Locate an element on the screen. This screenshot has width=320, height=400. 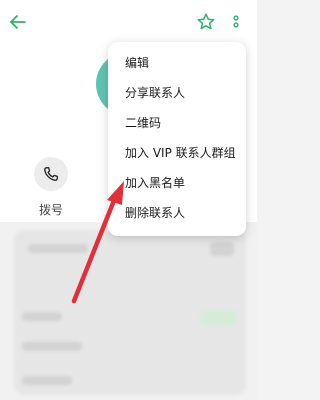
more-vertical-icon is located at coordinates (236, 22).